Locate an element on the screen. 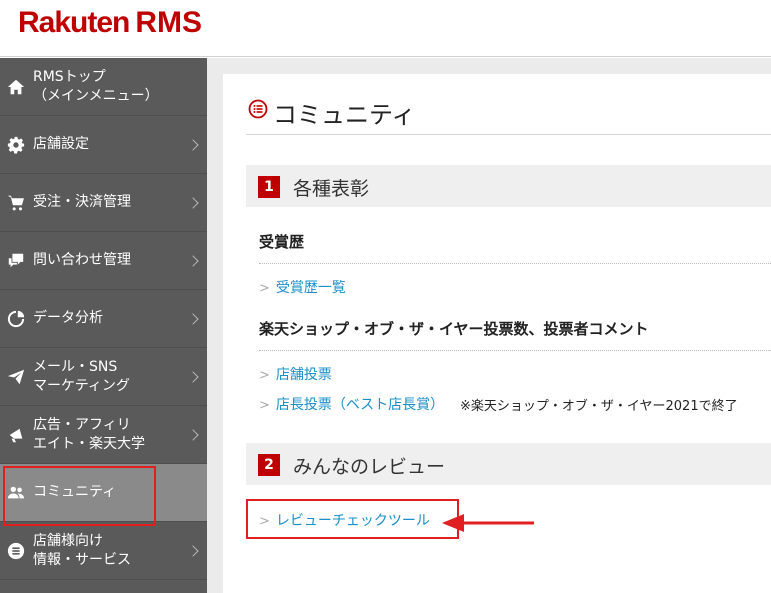  page-title: コミュニティ is located at coordinates (344, 115).